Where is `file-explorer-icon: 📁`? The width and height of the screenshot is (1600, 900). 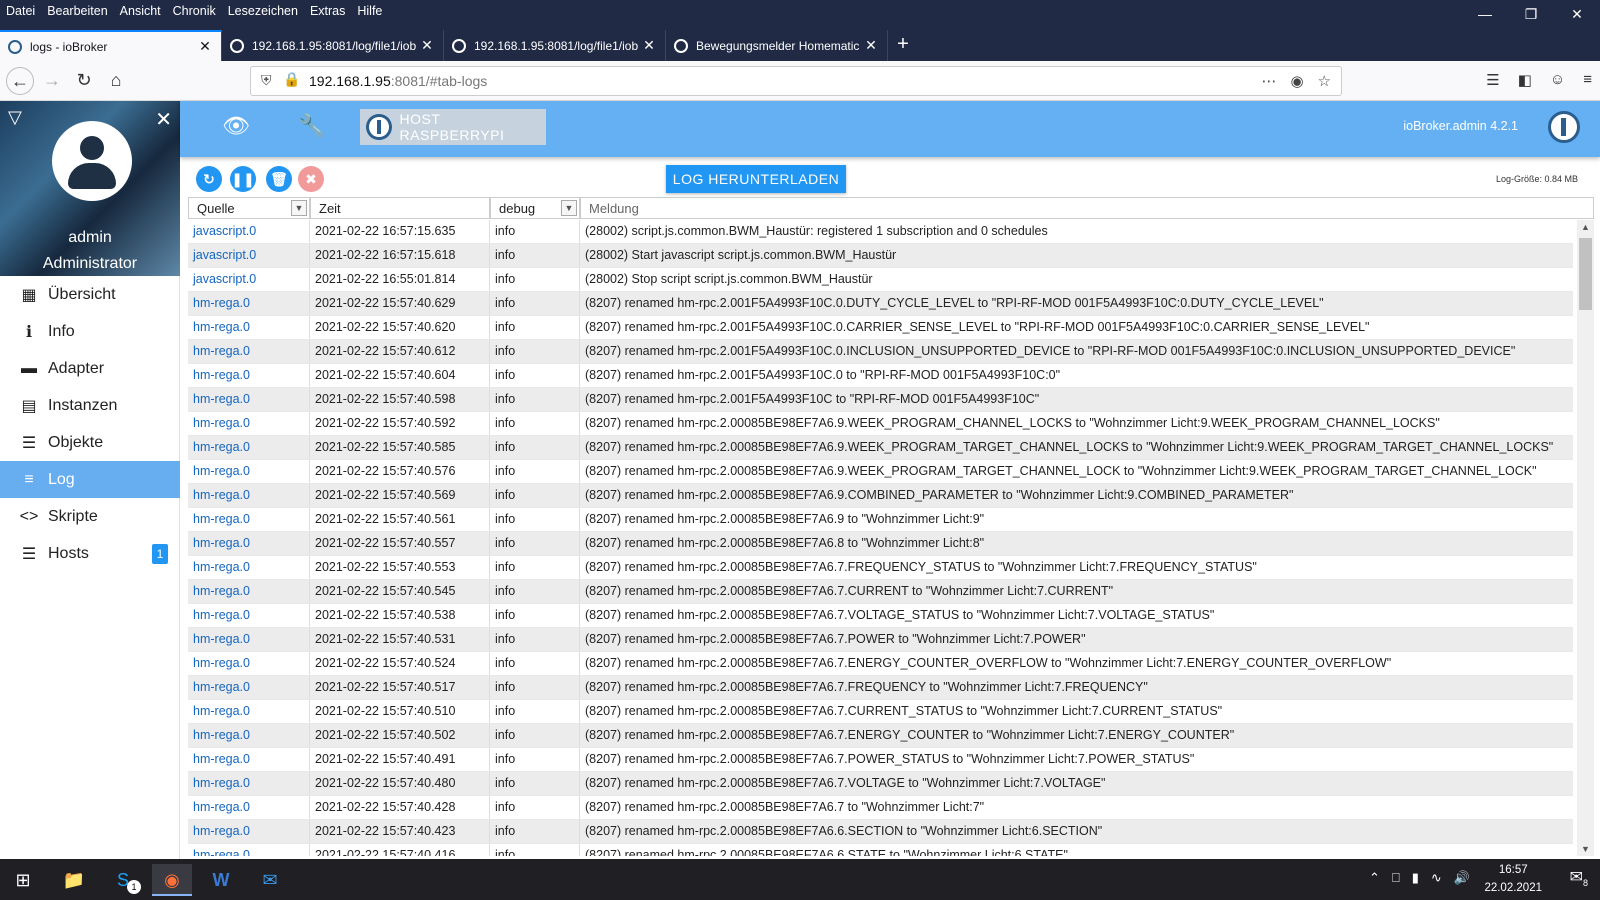 file-explorer-icon: 📁 is located at coordinates (74, 880).